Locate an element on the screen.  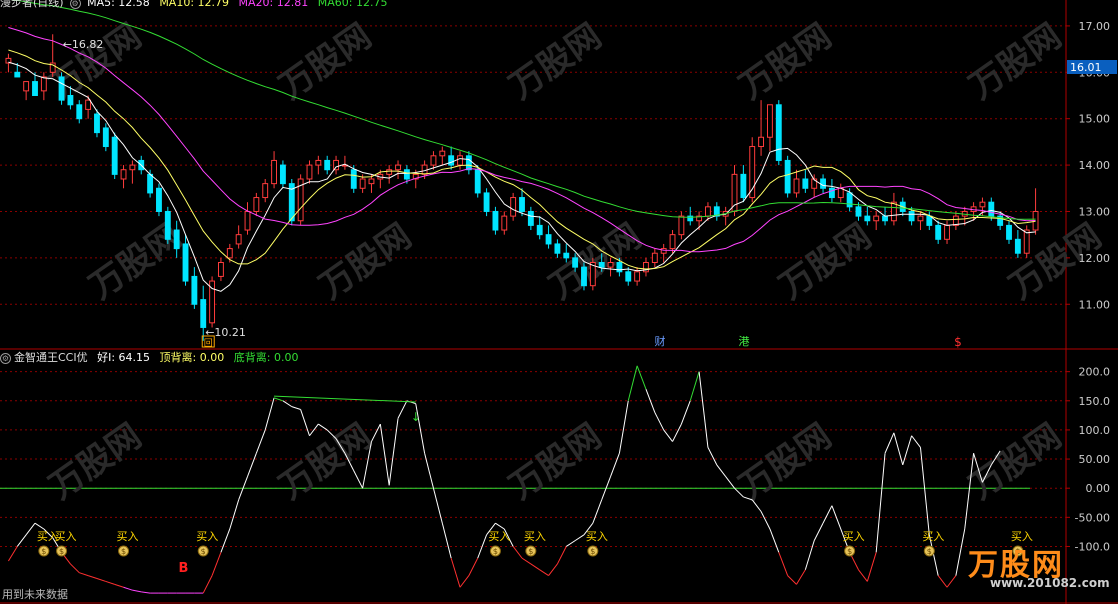
cci-tick-label: 50.00 is located at coordinates (1095, 459).